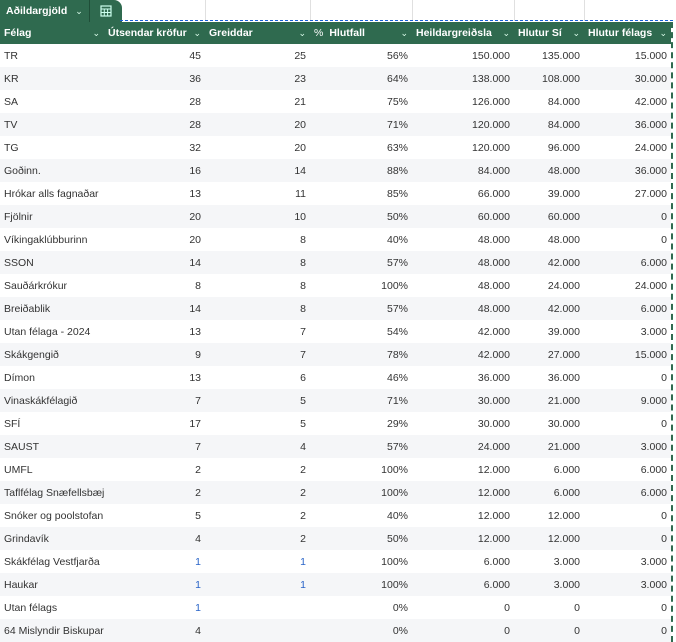  Describe the element at coordinates (154, 516) in the screenshot. I see `cell-claims-sent: 5` at that location.